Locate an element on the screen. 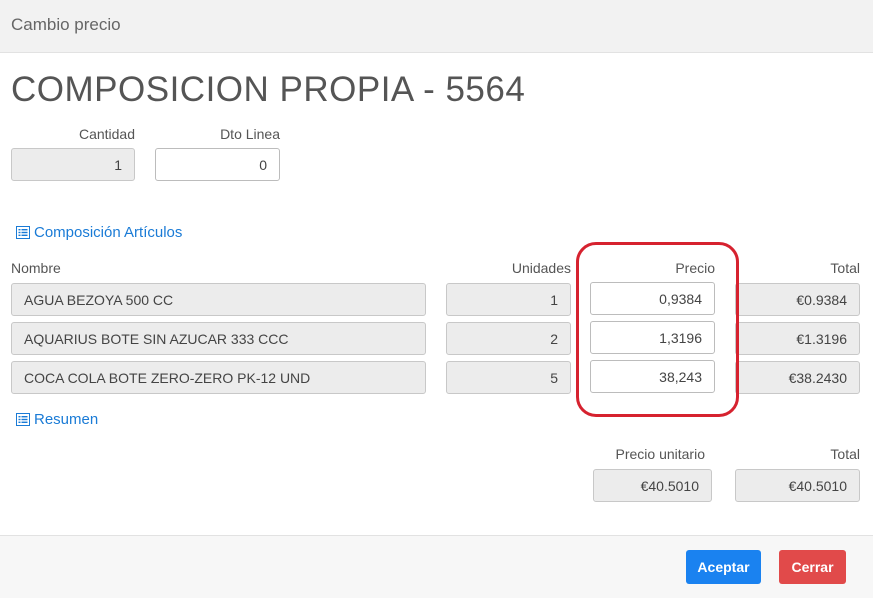 Image resolution: width=873 pixels, height=598 pixels. composition-section-label: Composición Artículos is located at coordinates (108, 232).